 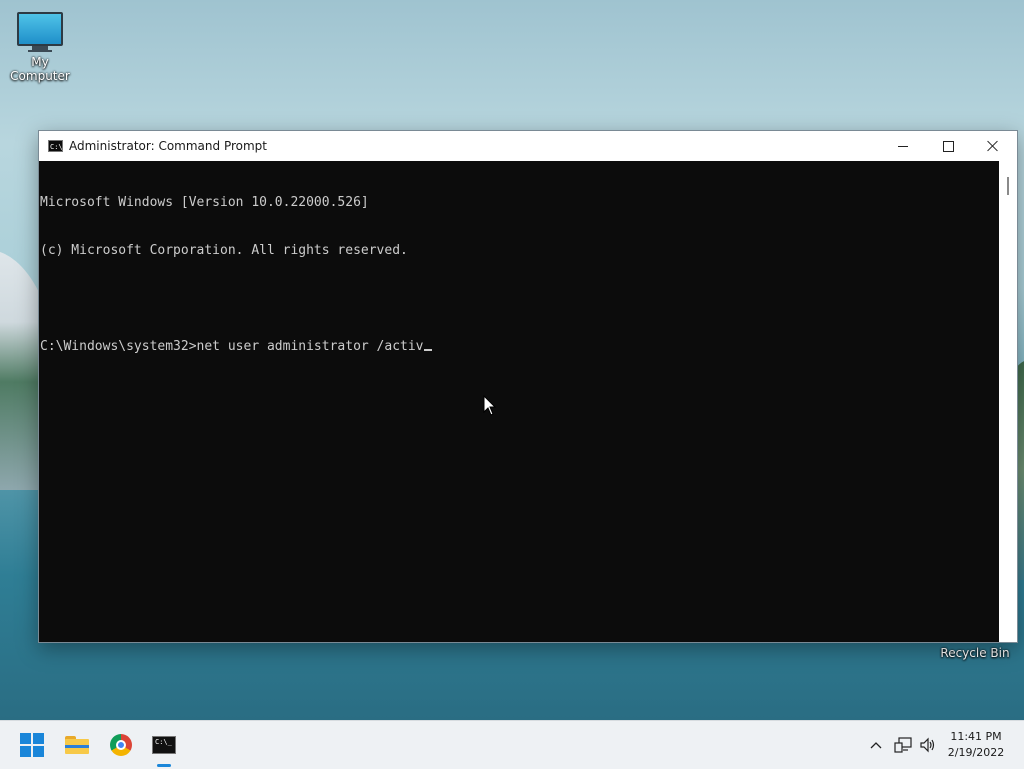 I want to click on start-button, so click(x=32, y=745).